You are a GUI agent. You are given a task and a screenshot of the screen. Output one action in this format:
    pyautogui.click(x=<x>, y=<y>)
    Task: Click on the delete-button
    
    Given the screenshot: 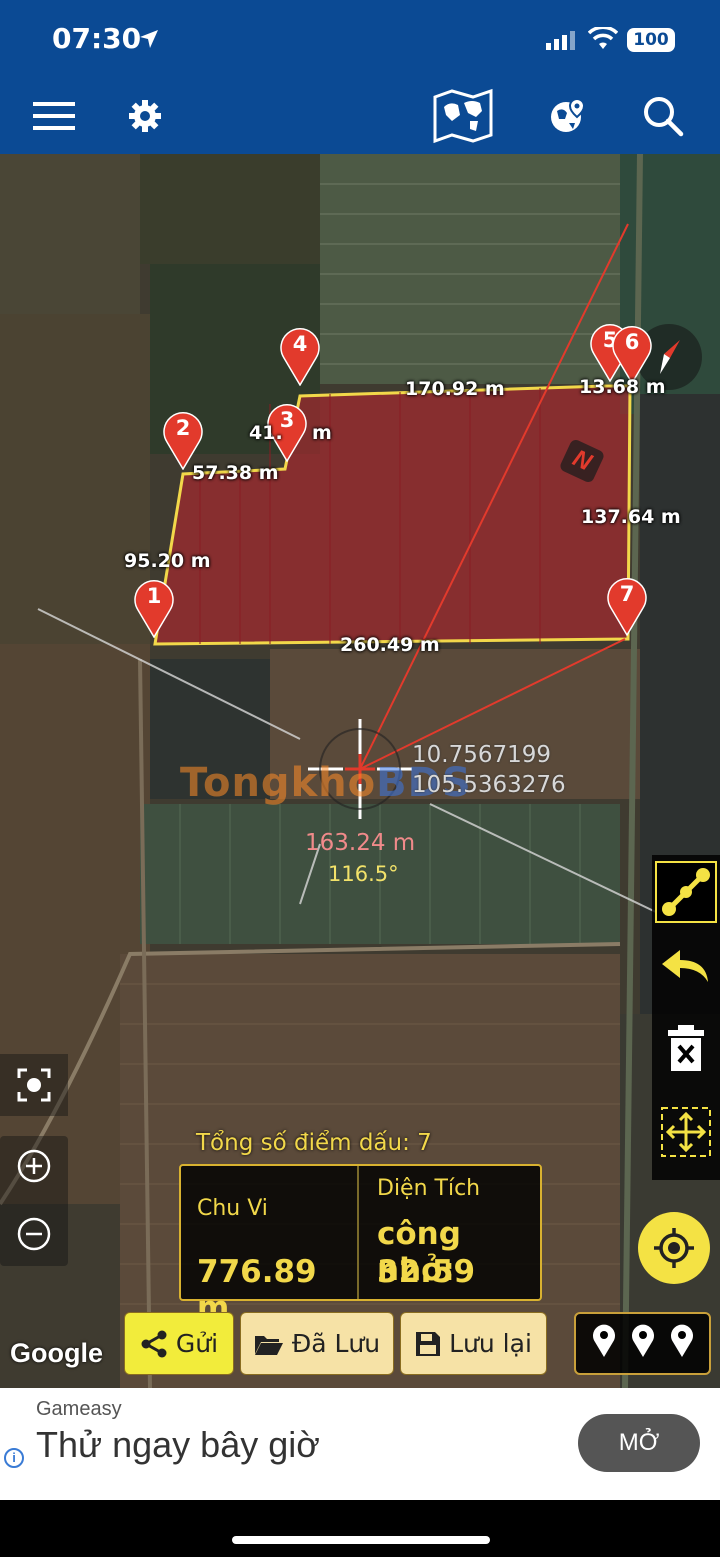 What is the action you would take?
    pyautogui.click(x=686, y=1048)
    